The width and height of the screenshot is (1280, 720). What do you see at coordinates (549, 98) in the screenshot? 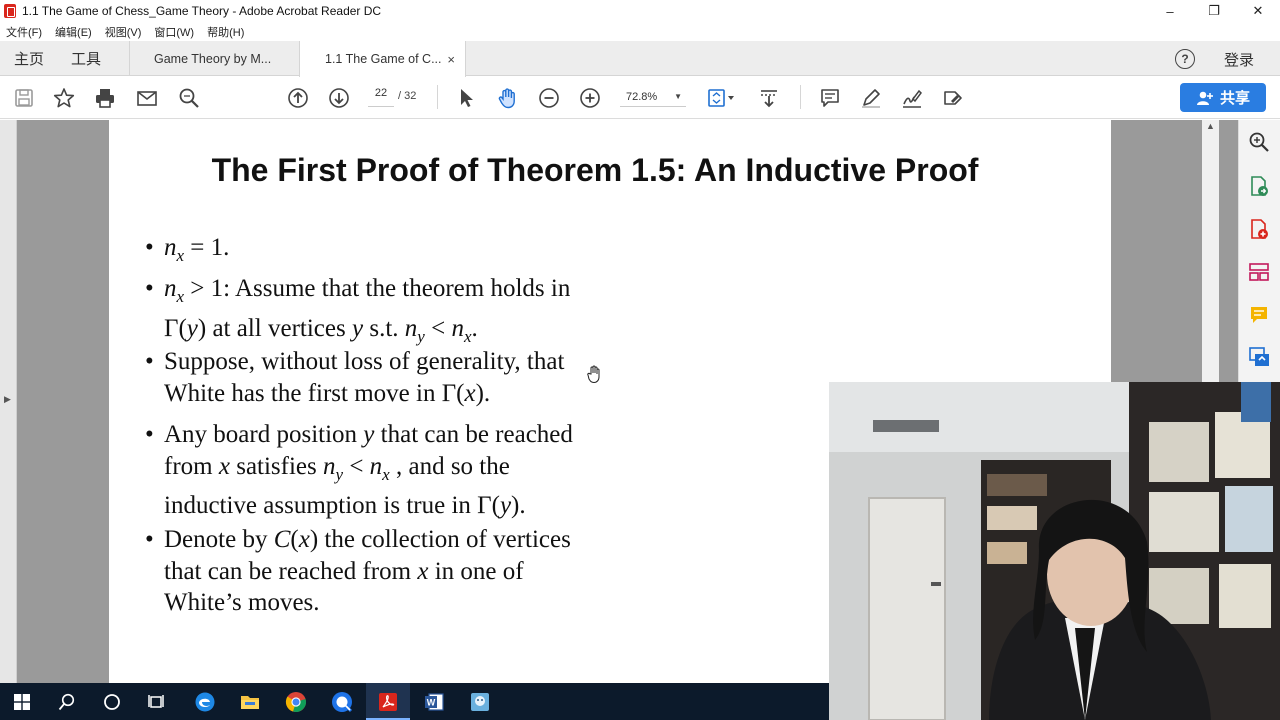
I see `zoom-out-icon` at bounding box center [549, 98].